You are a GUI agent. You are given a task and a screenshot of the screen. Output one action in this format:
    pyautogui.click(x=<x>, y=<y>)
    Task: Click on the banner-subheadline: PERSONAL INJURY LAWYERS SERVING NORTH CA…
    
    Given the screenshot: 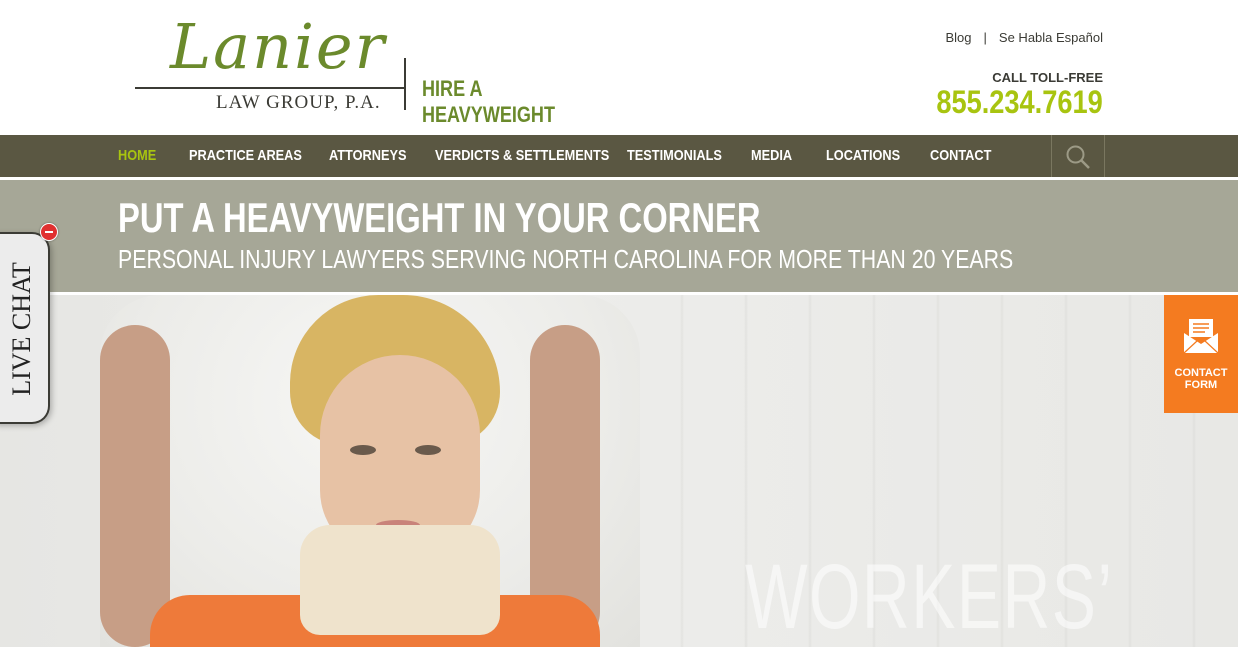 What is the action you would take?
    pyautogui.click(x=566, y=259)
    